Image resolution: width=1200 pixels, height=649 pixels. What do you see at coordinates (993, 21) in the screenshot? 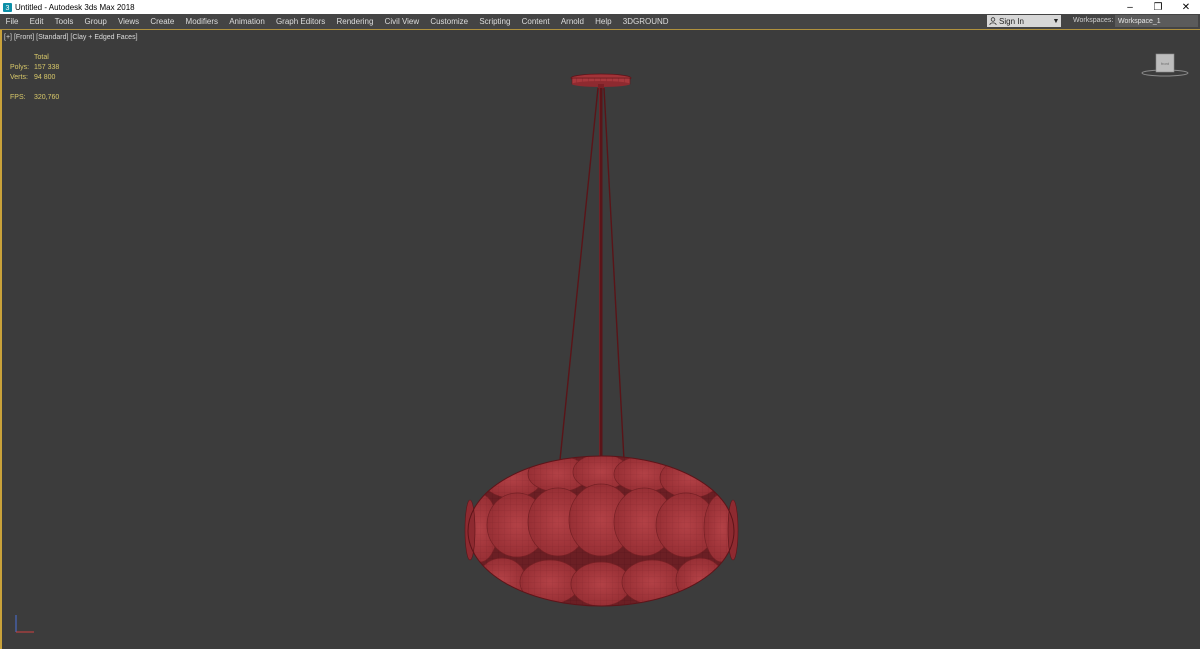
I see `user-icon` at bounding box center [993, 21].